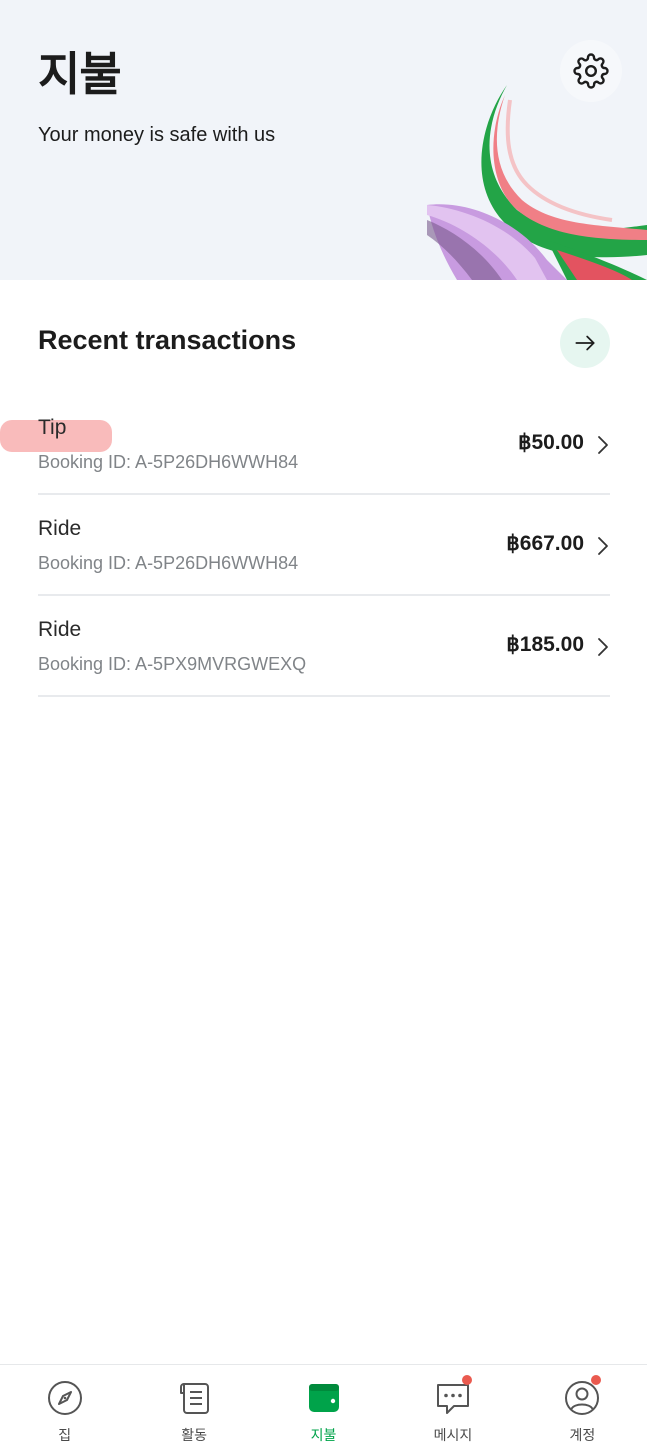 This screenshot has height=1452, width=647. Describe the element at coordinates (582, 1436) in the screenshot. I see `nav-label: 계정` at that location.